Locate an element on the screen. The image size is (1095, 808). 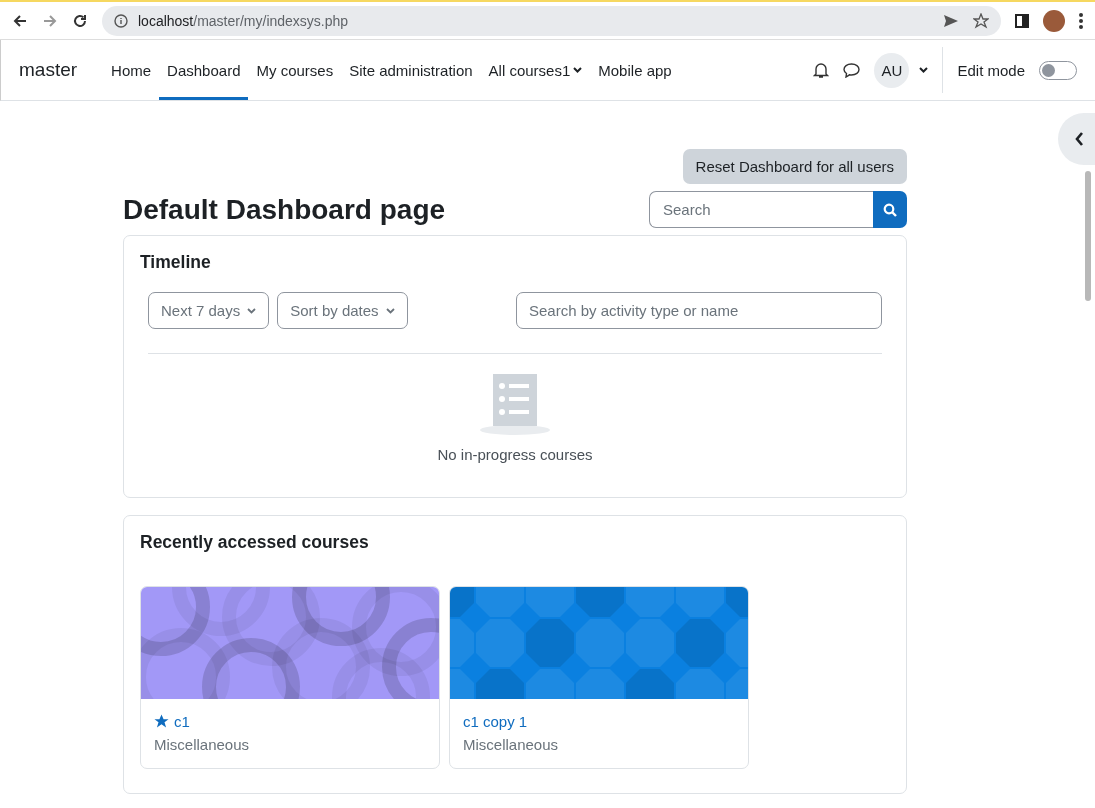
nav-link: Dashboard is located at coordinates (204, 70).